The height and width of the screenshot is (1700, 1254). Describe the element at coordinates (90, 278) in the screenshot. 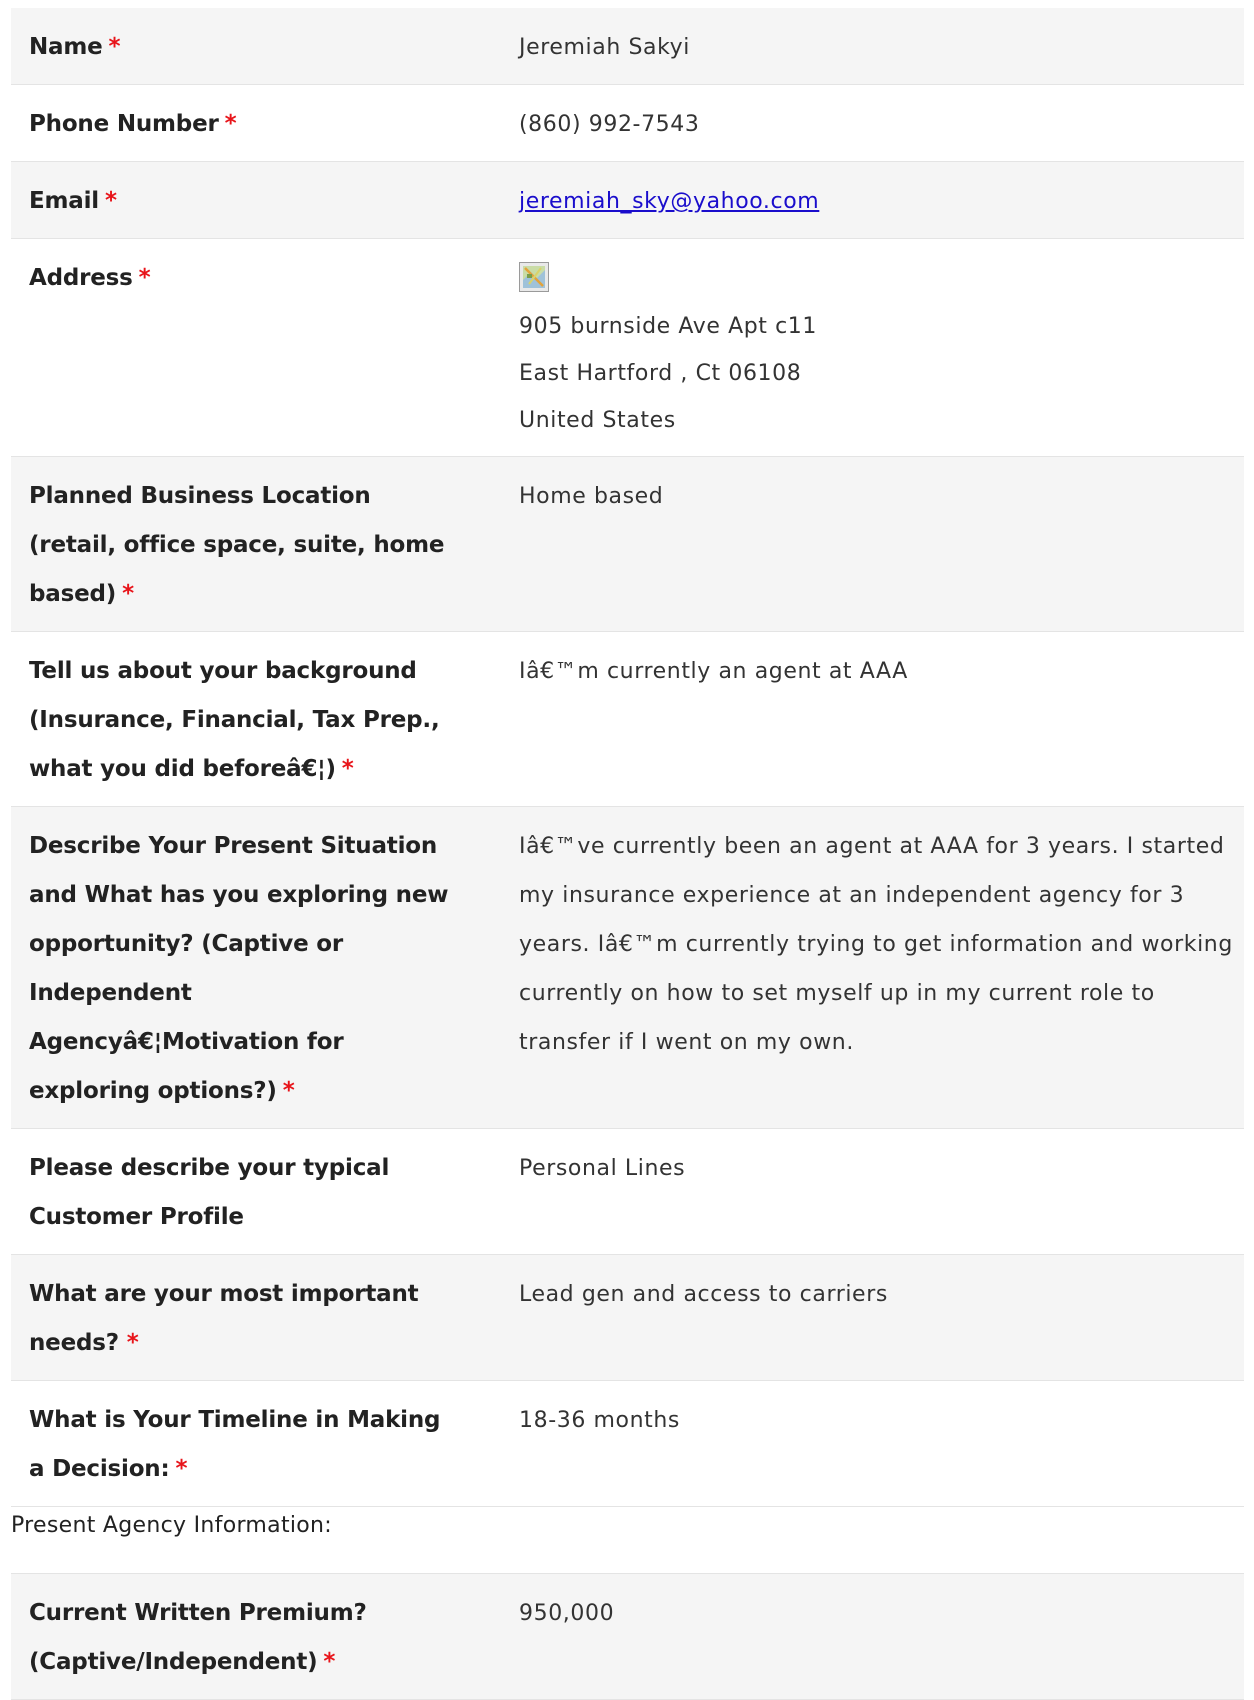

I see `field-label: Address *` at that location.